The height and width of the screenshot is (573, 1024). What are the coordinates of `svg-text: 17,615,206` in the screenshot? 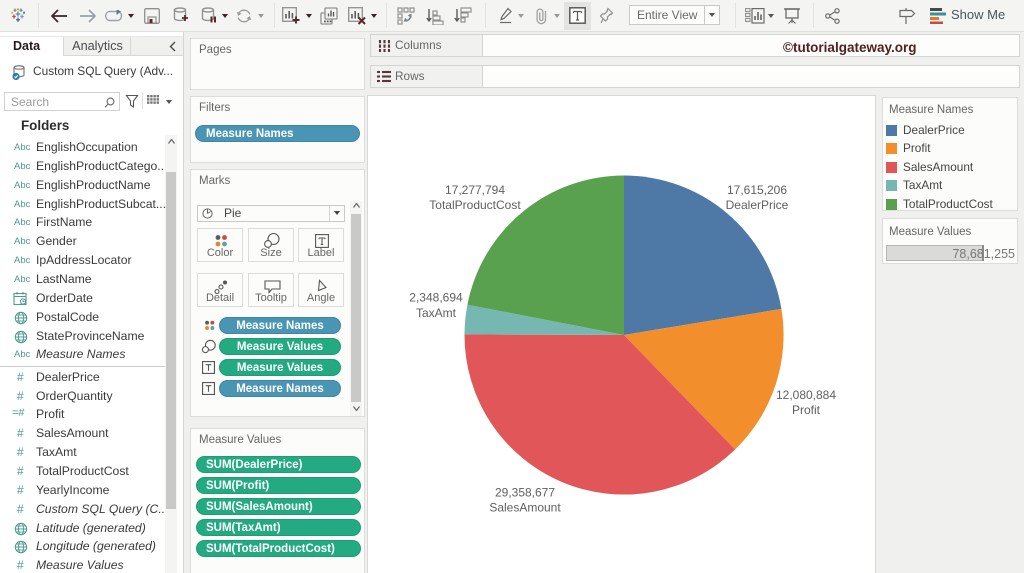 It's located at (757, 190).